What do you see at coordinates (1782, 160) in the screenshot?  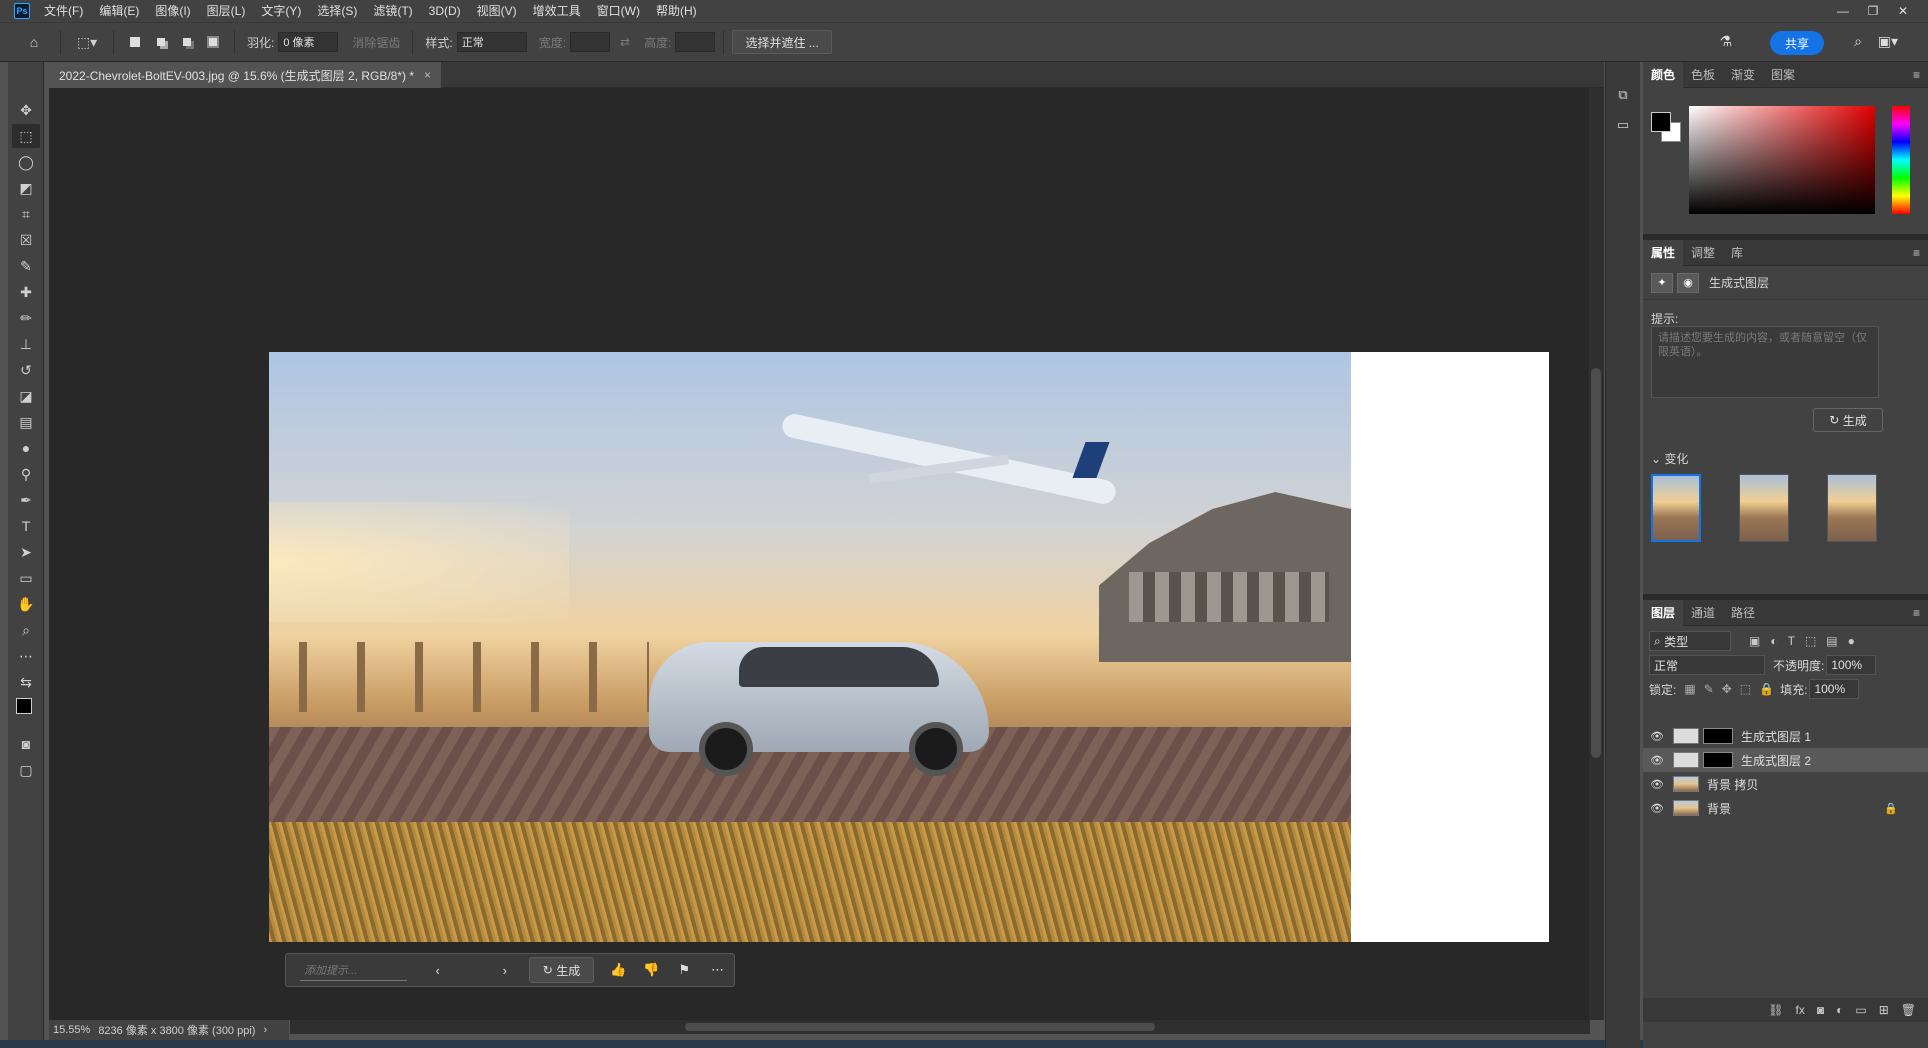 I see `color-picker-field` at bounding box center [1782, 160].